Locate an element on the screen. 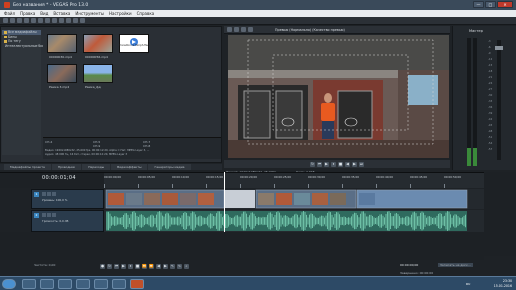  meter-tick: -36 is located at coordinates (490, 107).